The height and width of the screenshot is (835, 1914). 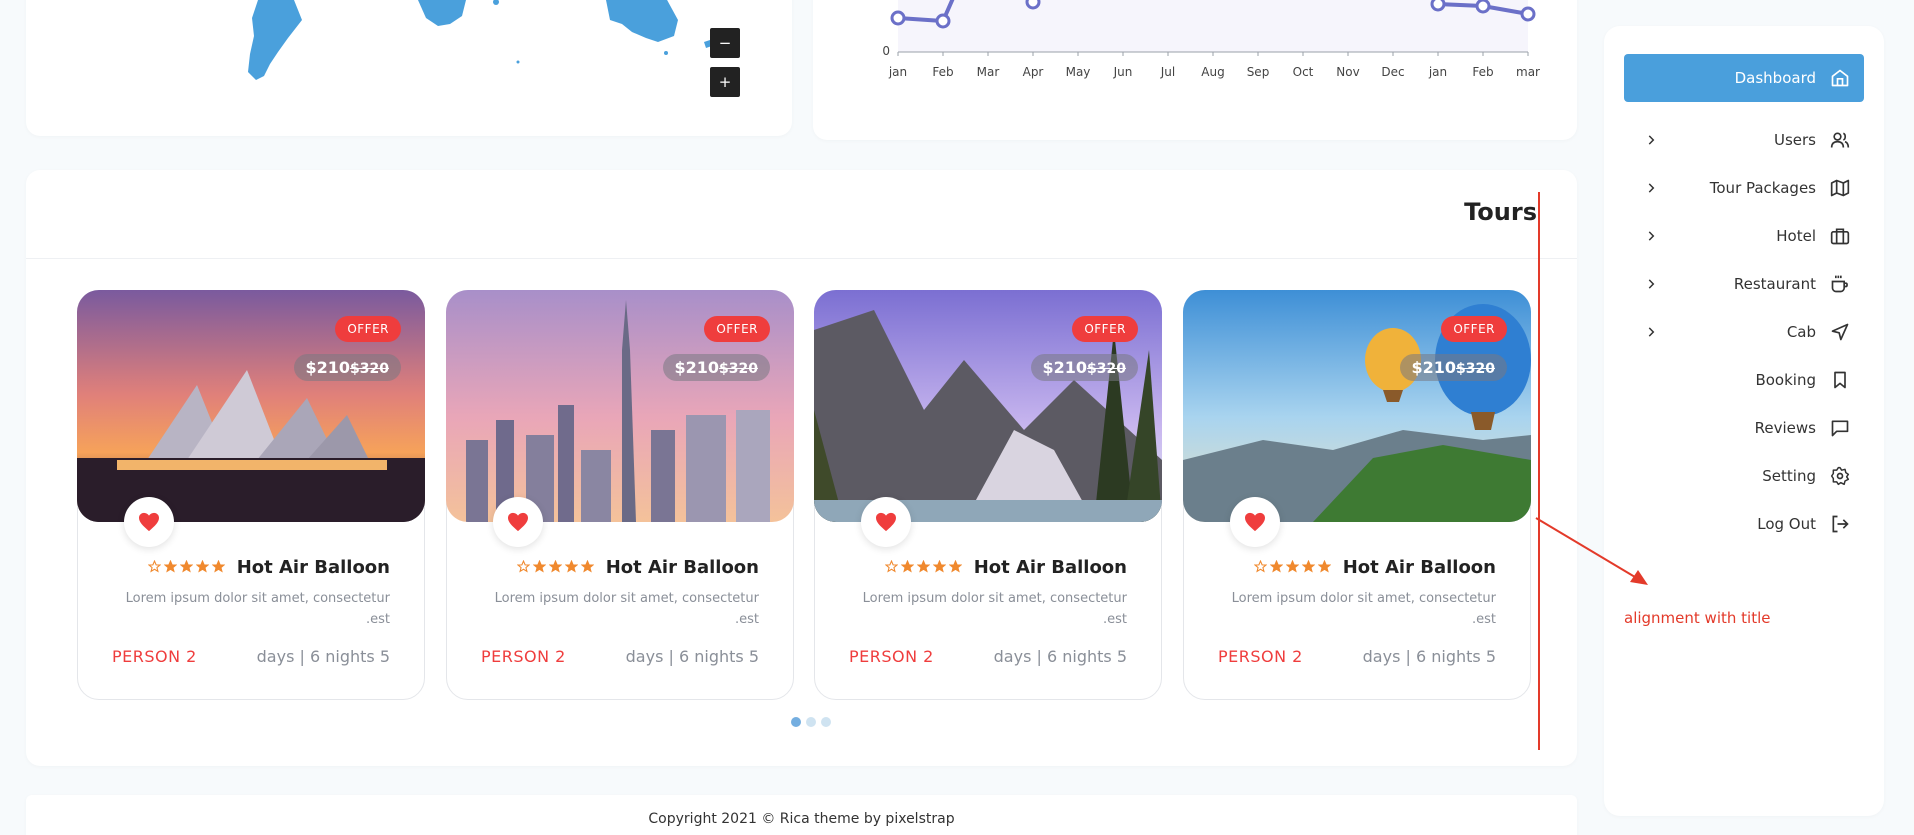 What do you see at coordinates (1840, 428) in the screenshot?
I see `message-square-icon` at bounding box center [1840, 428].